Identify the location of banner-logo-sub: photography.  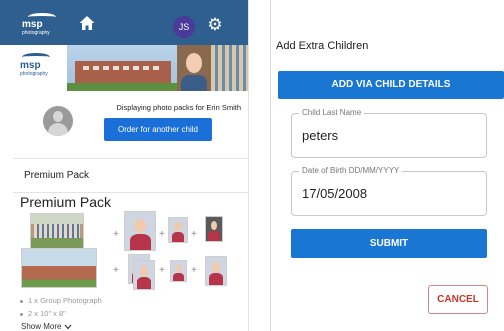
(34, 74).